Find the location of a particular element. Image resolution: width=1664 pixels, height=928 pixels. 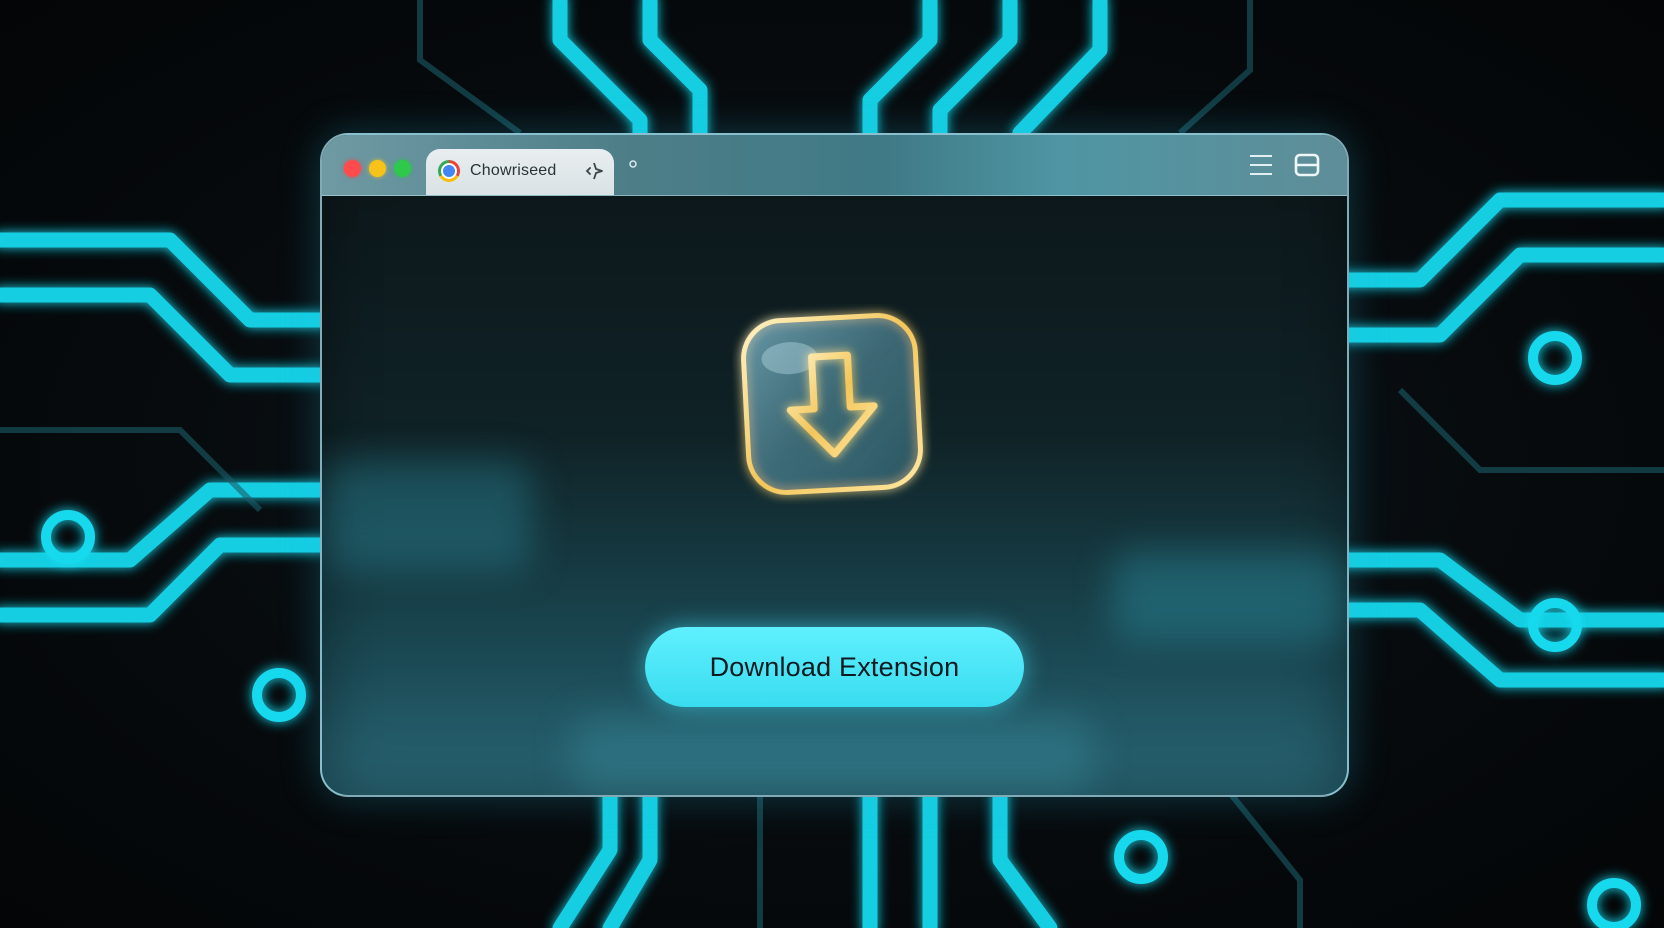

chrome-logo-icon is located at coordinates (449, 171).